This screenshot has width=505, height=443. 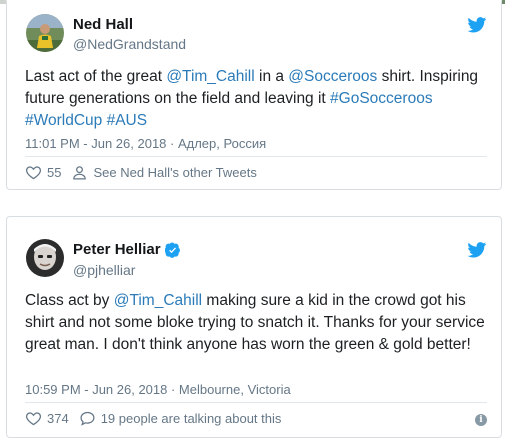 I want to click on author-row: Peter Helliar, so click(x=127, y=249).